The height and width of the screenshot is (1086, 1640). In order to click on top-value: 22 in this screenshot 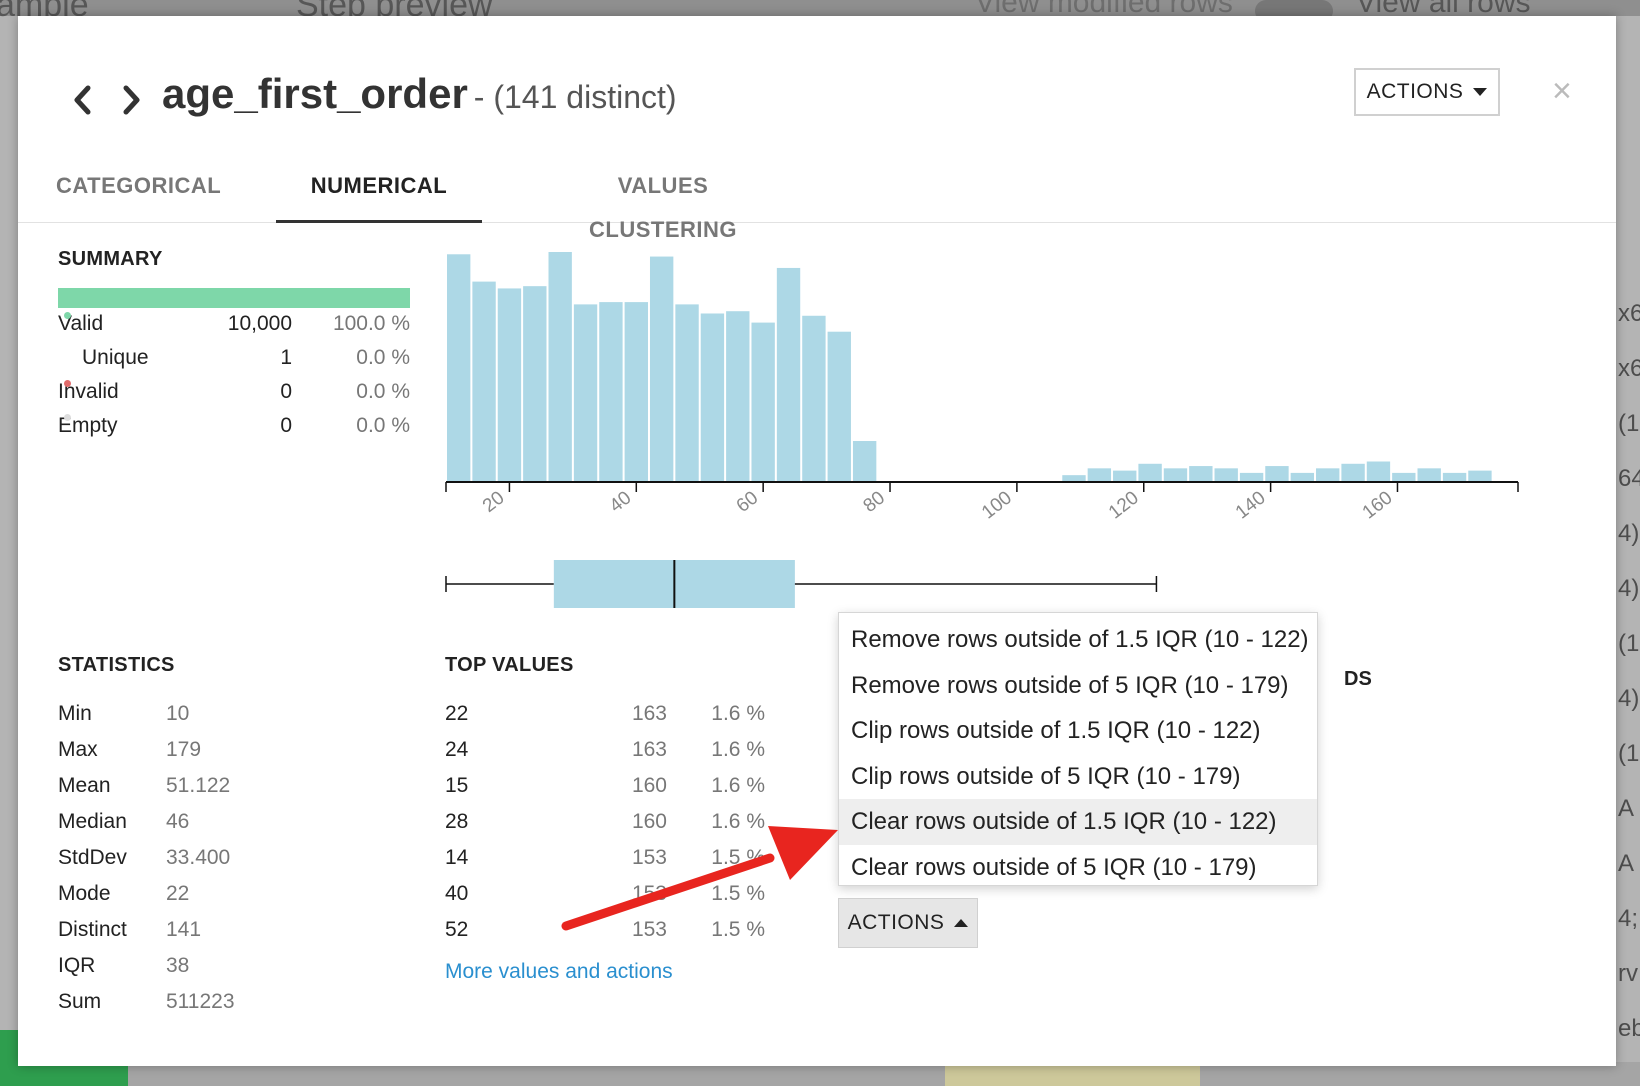, I will do `click(457, 713)`.